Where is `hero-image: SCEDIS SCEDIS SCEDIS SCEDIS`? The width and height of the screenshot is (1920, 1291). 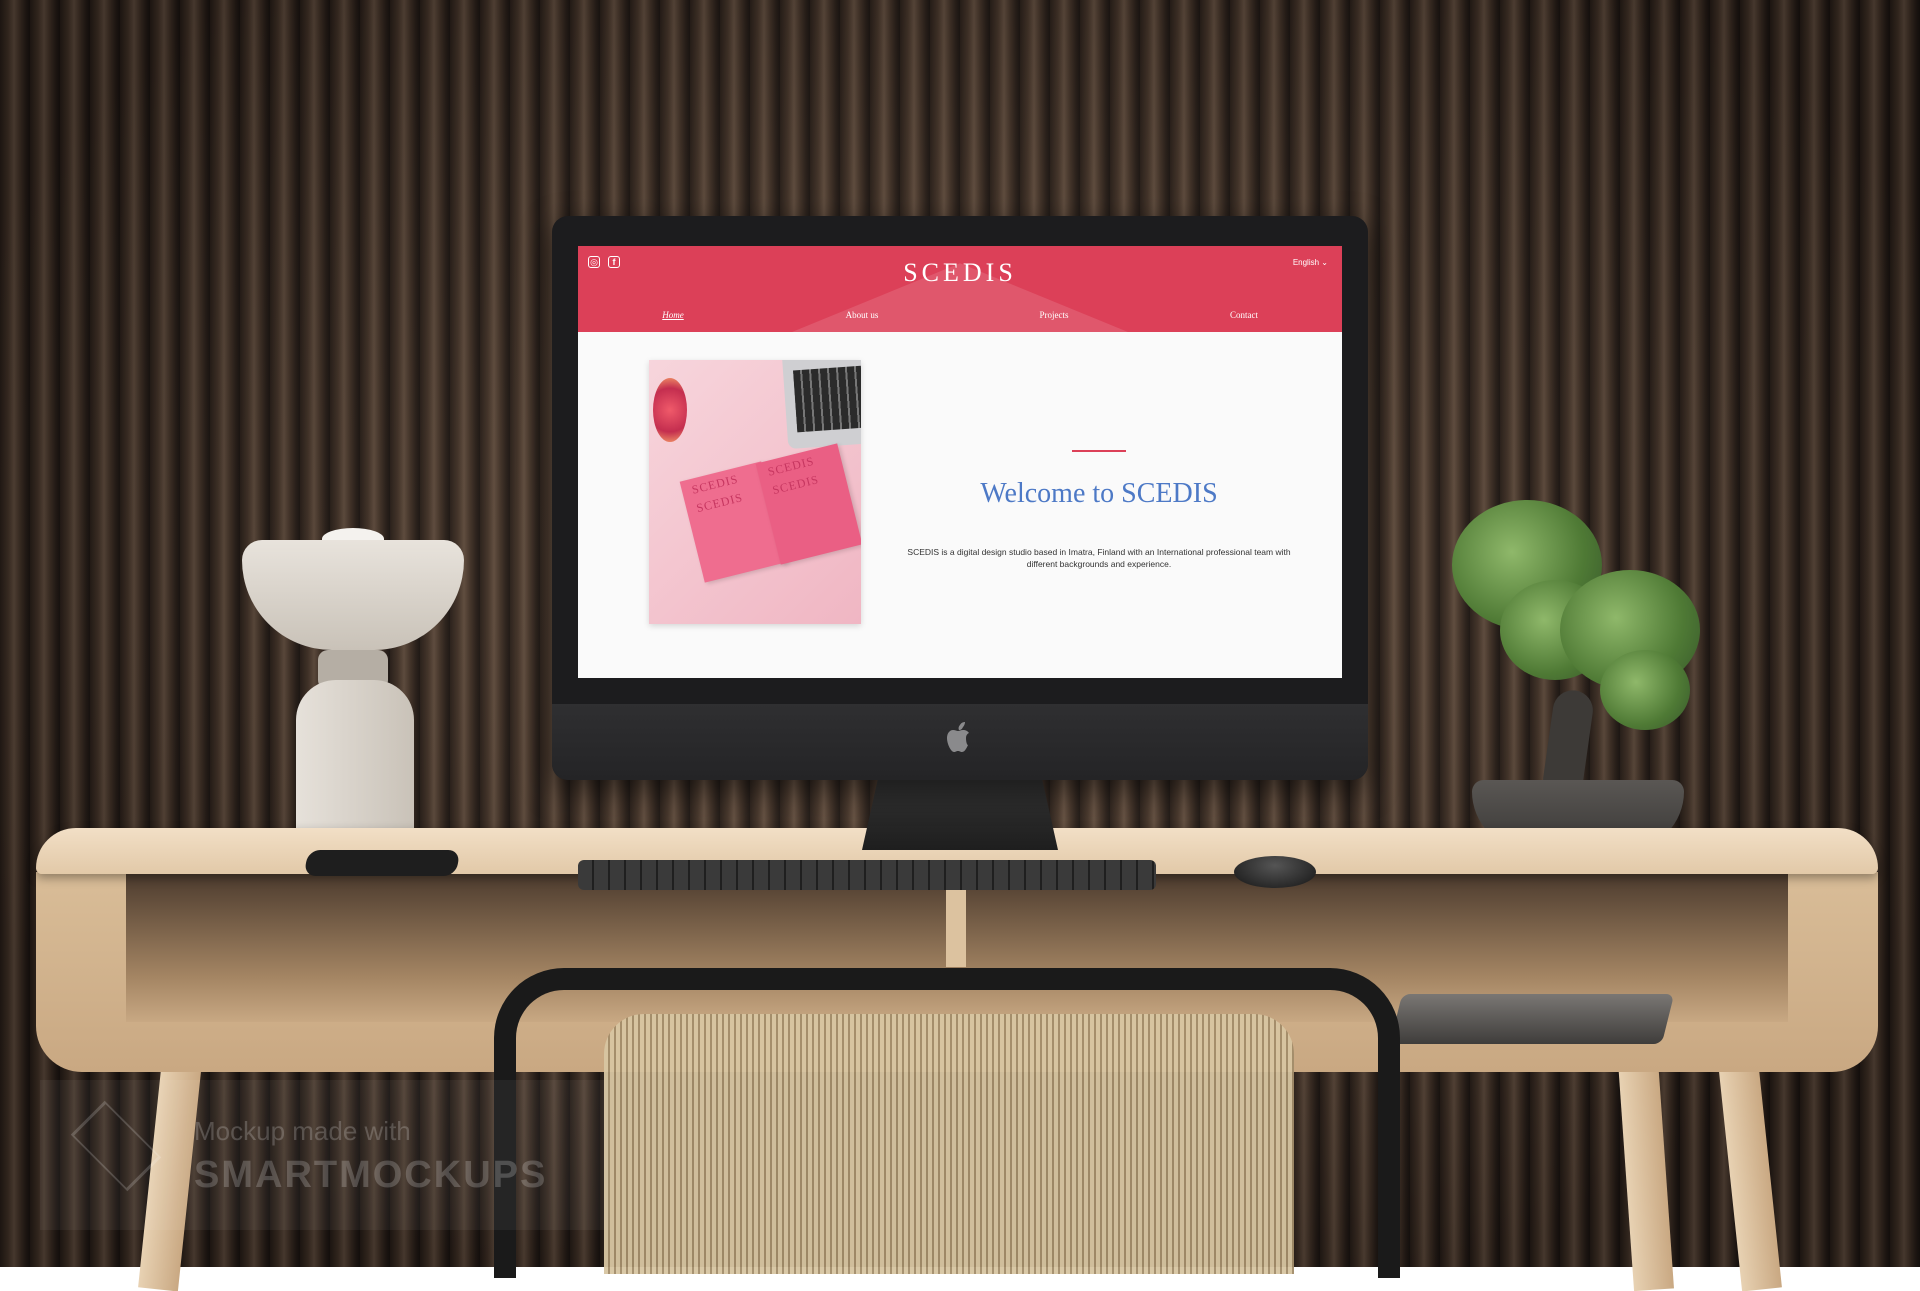 hero-image: SCEDIS SCEDIS SCEDIS SCEDIS is located at coordinates (755, 492).